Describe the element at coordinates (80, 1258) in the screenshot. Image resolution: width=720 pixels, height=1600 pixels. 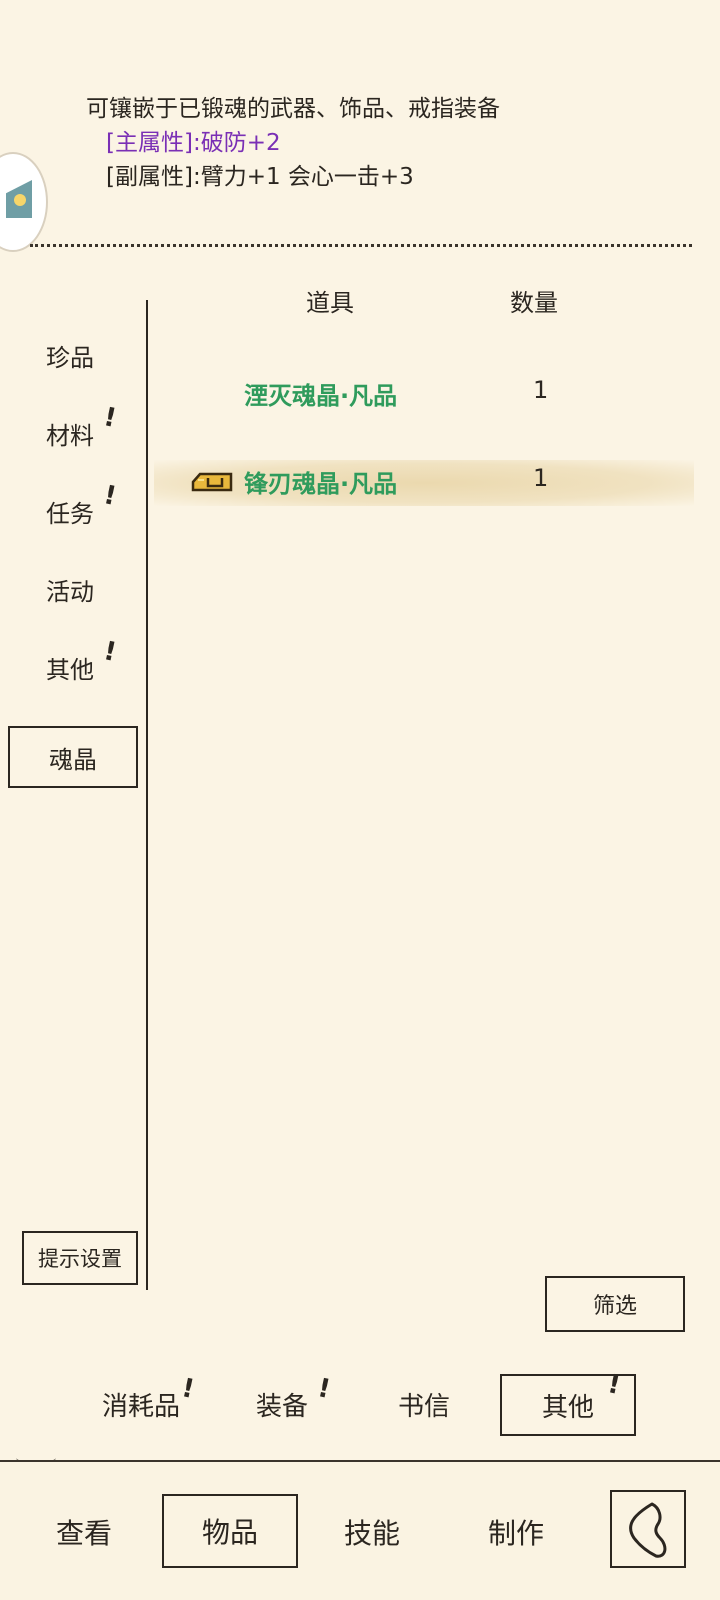
I see `hint-settings-button: 提示设置` at that location.